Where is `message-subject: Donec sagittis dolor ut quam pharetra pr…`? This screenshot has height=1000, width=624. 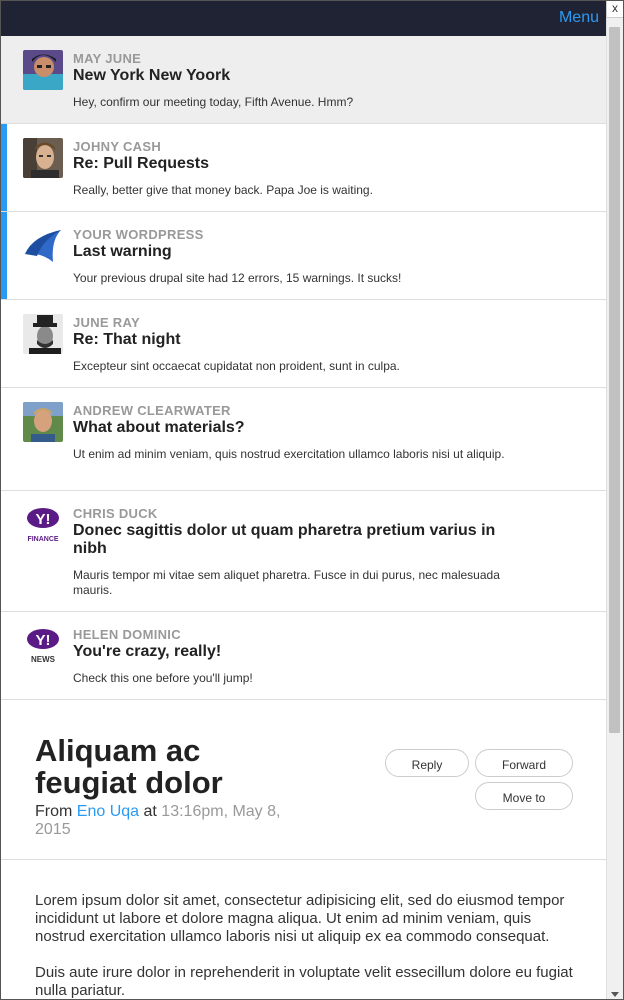
message-subject: Donec sagittis dolor ut quam pharetra pr… is located at coordinates (284, 539).